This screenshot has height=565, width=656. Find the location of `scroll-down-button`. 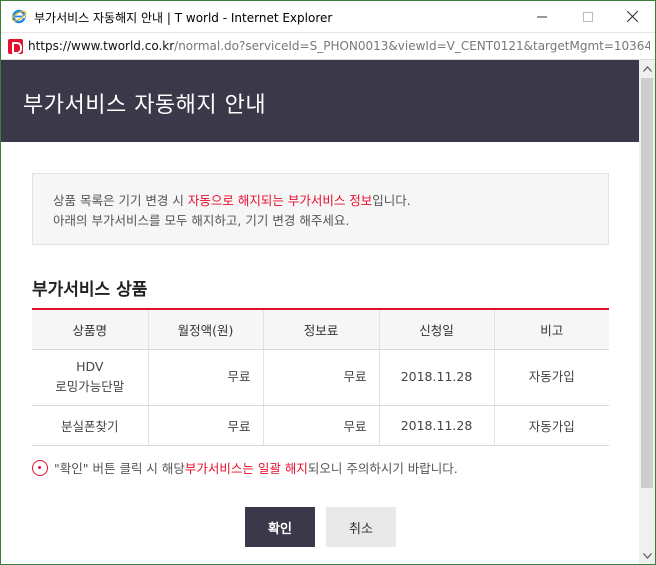

scroll-down-button is located at coordinates (647, 555).